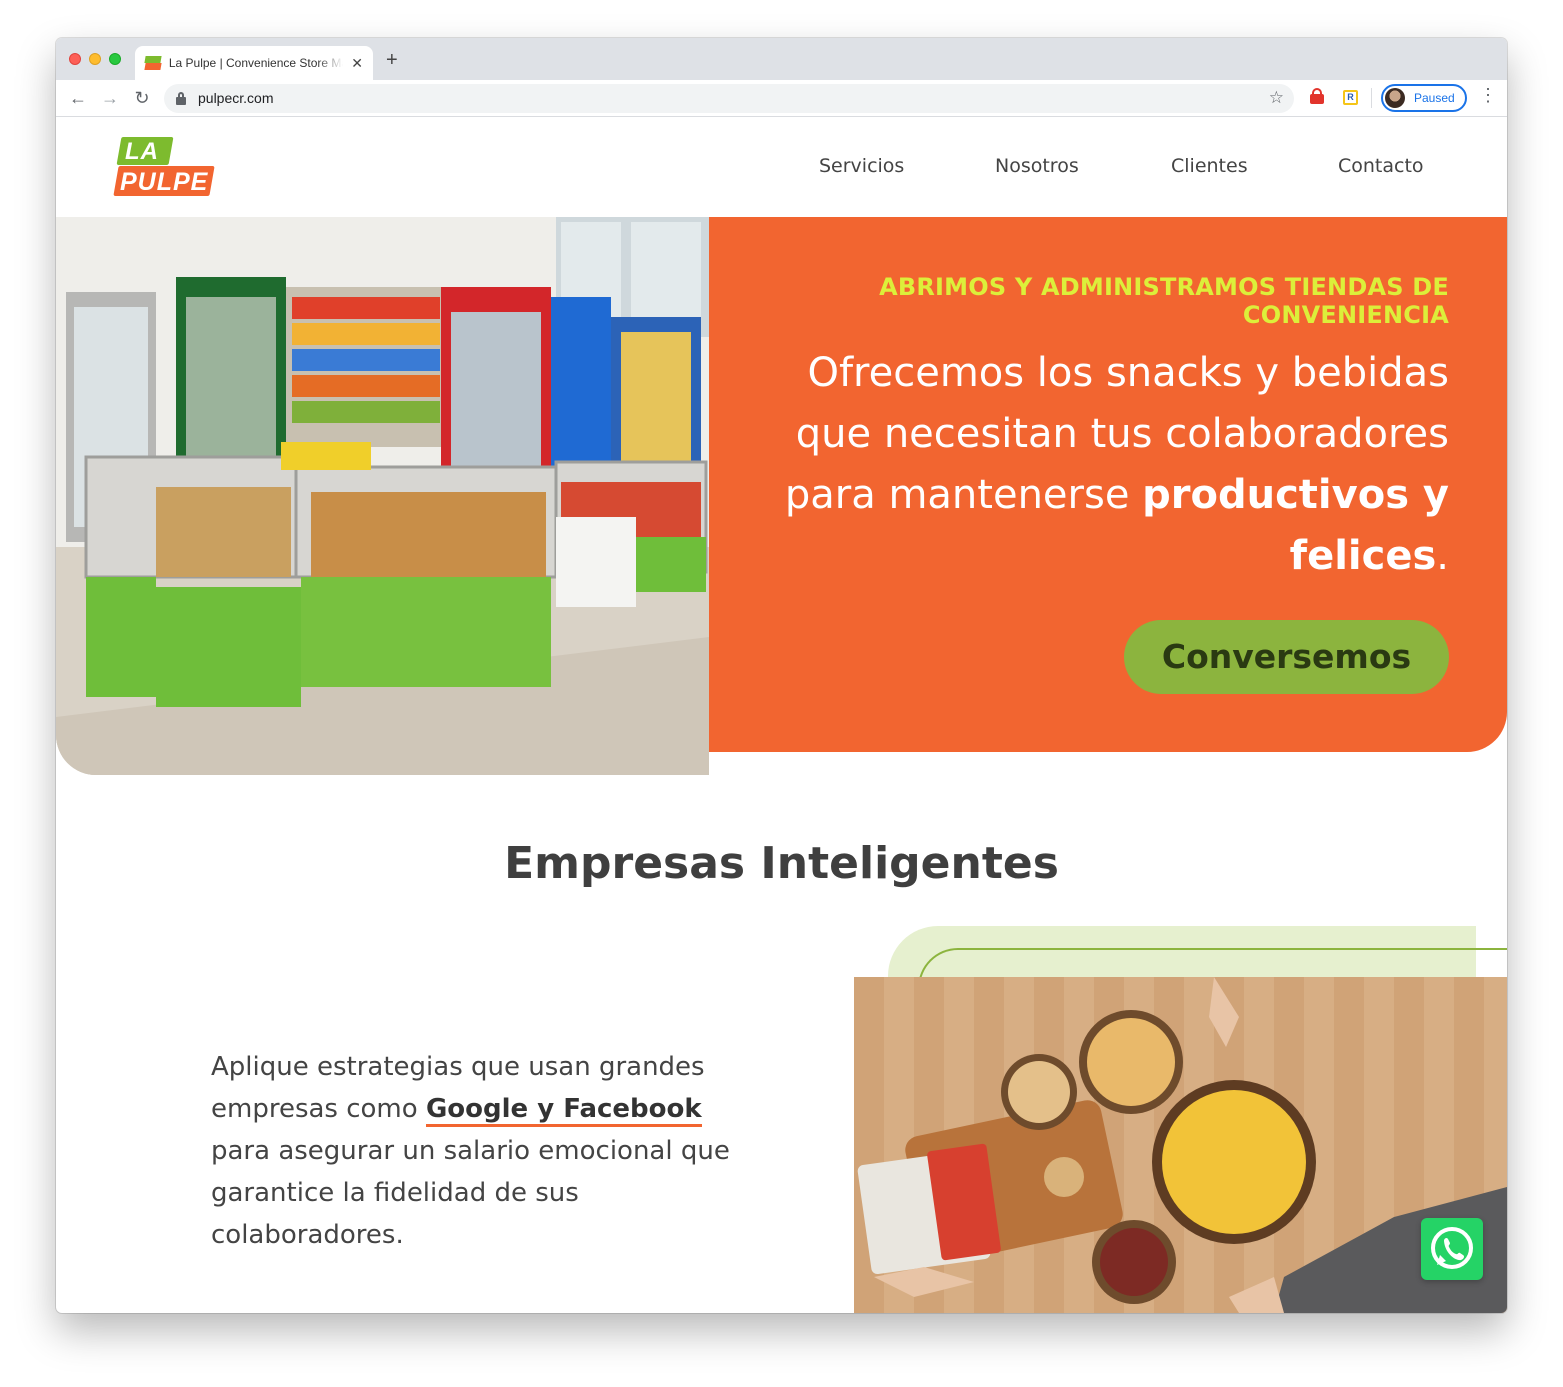 This screenshot has width=1563, height=1387. I want to click on extension-lock-icon, so click(1317, 97).